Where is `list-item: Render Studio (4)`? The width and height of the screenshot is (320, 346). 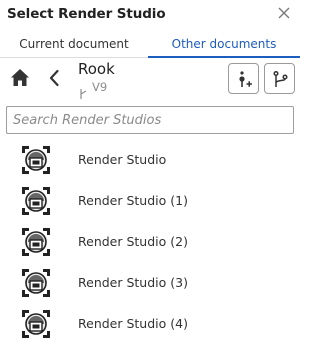 list-item: Render Studio (4) is located at coordinates (150, 324).